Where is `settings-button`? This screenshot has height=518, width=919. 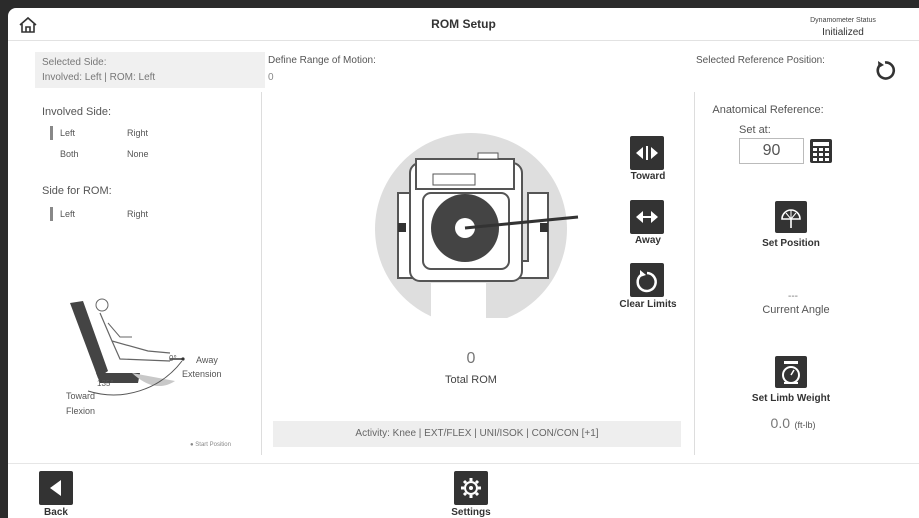
settings-button is located at coordinates (471, 488).